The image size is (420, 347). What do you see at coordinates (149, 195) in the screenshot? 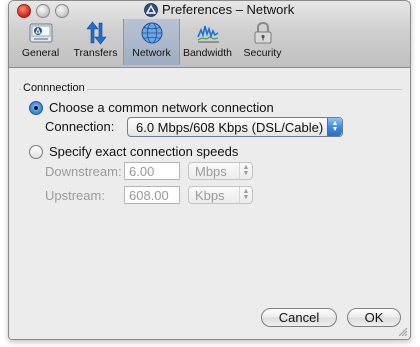
I see `upstream-value: 608.00` at bounding box center [149, 195].